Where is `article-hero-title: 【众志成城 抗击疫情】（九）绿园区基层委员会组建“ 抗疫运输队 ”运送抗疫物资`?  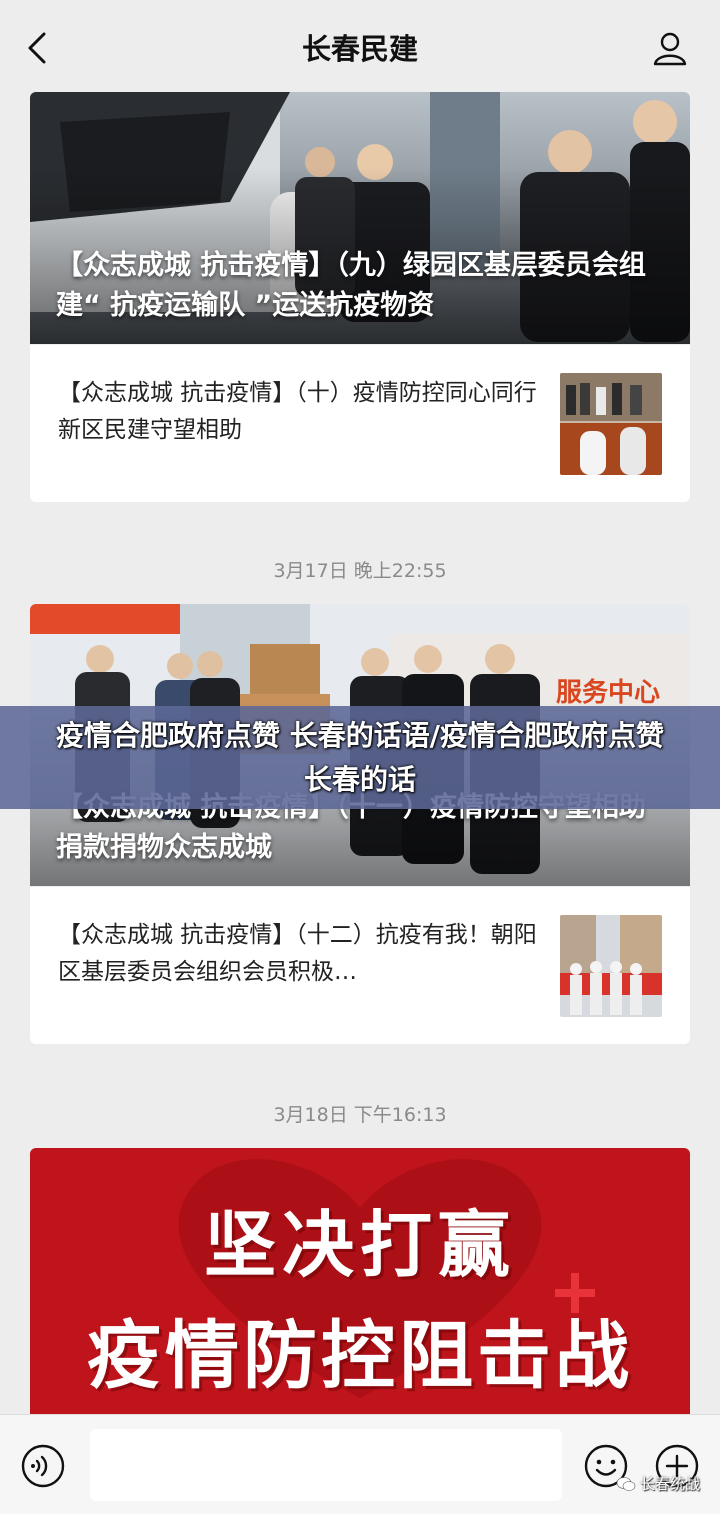 article-hero-title: 【众志成城 抗击疫情】（九）绿园区基层委员会组建“ 抗疫运输队 ”运送抗疫物资 is located at coordinates (351, 285).